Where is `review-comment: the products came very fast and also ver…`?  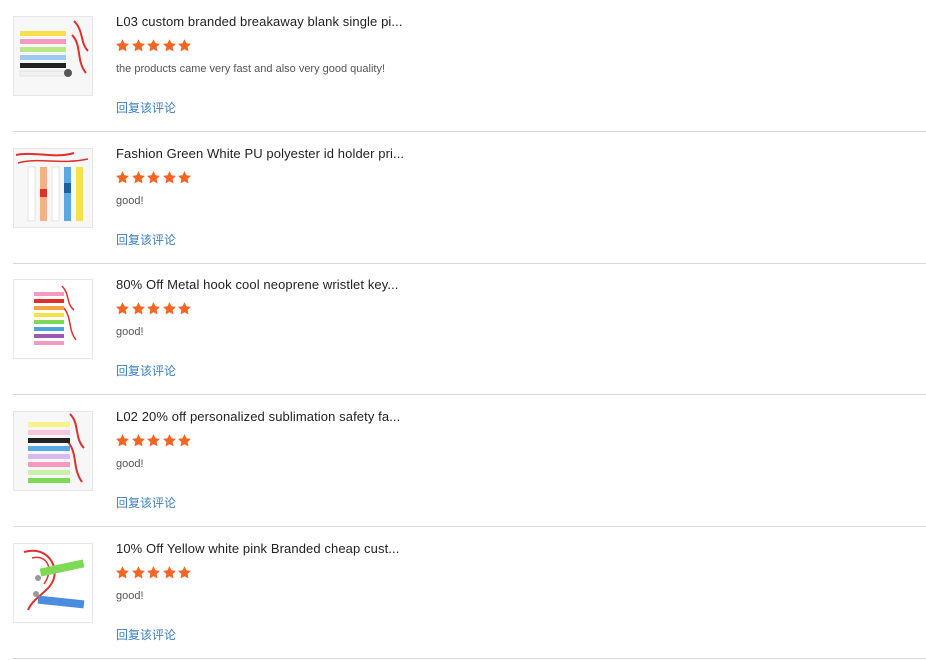
review-comment: the products came very fast and also ver… is located at coordinates (251, 69).